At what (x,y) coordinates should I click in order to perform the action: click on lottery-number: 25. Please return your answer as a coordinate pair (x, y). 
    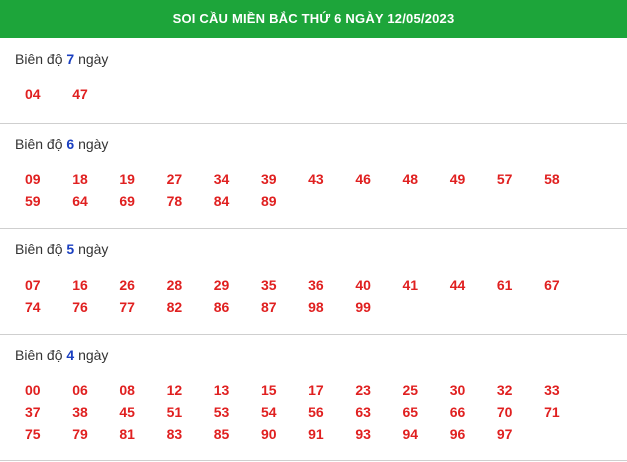
    Looking at the image, I should click on (410, 390).